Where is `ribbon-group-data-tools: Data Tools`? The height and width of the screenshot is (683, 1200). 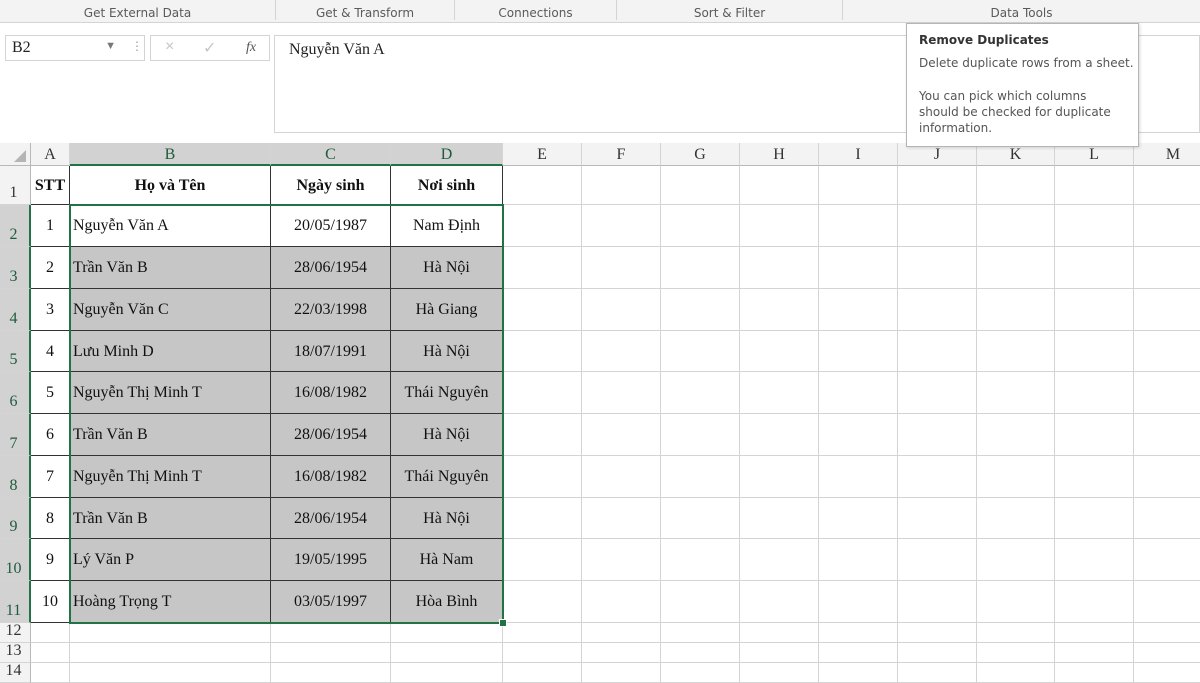
ribbon-group-data-tools: Data Tools is located at coordinates (1021, 11).